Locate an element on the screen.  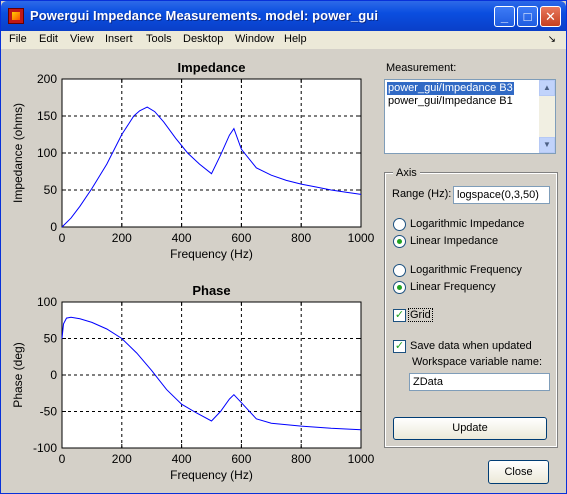
measurement-label: Measurement: is located at coordinates (421, 68).